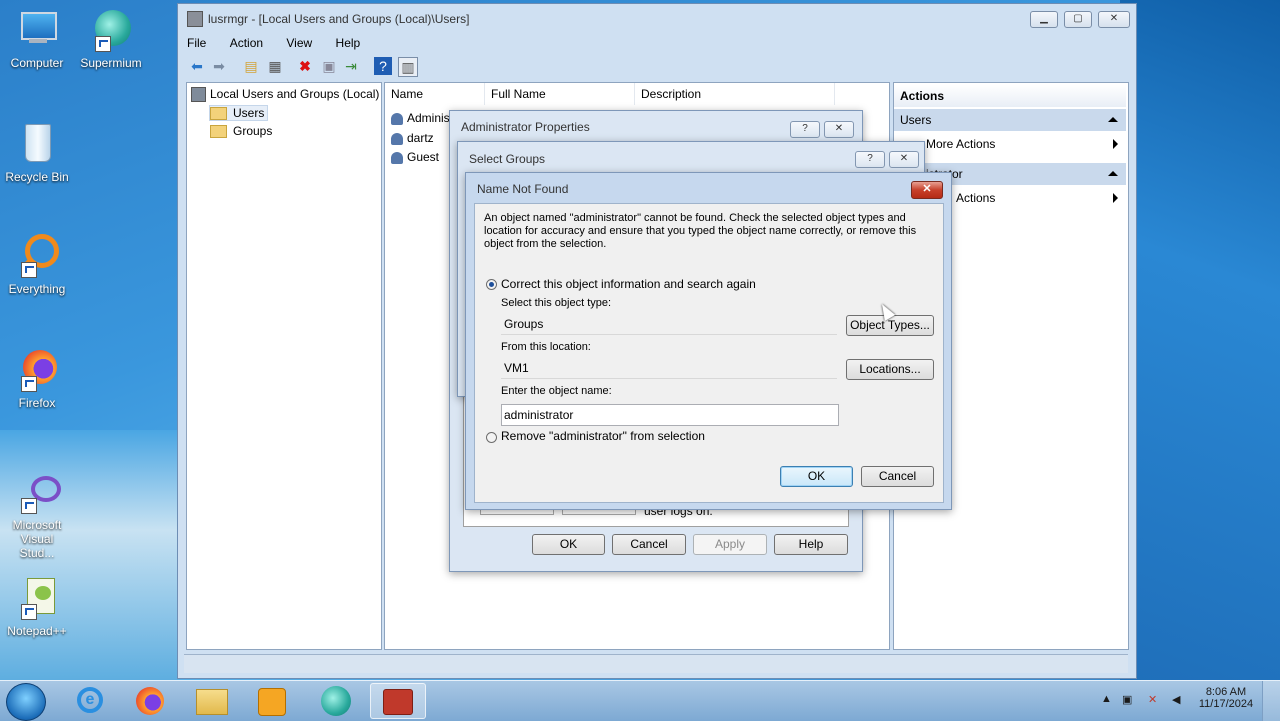 This screenshot has width=1280, height=721. What do you see at coordinates (246, 43) in the screenshot?
I see `menu-action: Action` at bounding box center [246, 43].